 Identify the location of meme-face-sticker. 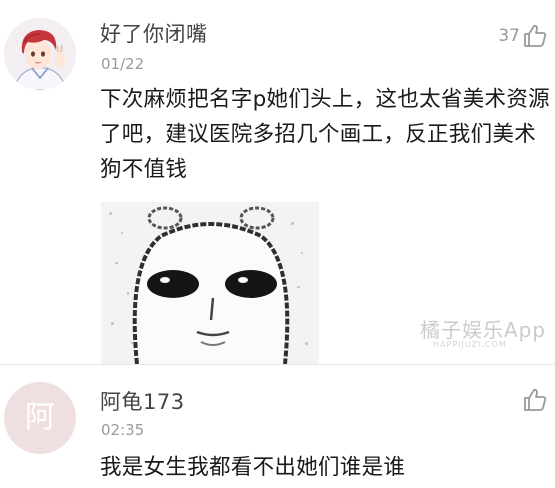
(210, 283).